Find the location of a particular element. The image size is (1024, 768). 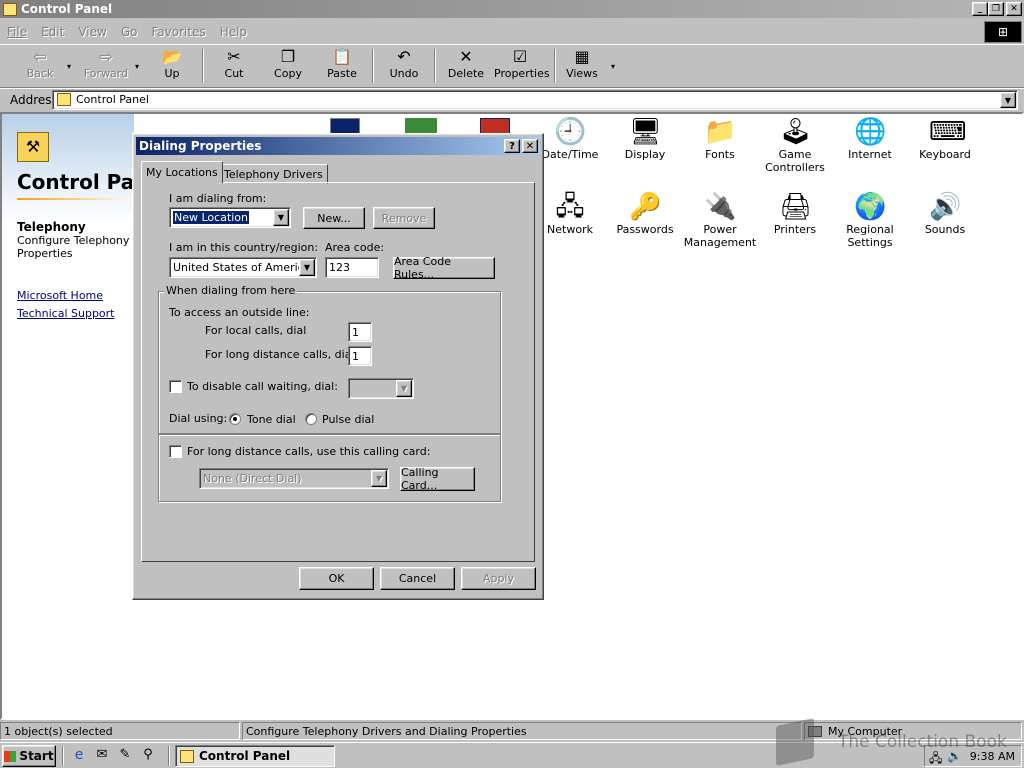

call-waiting-select: ▼ is located at coordinates (381, 388).